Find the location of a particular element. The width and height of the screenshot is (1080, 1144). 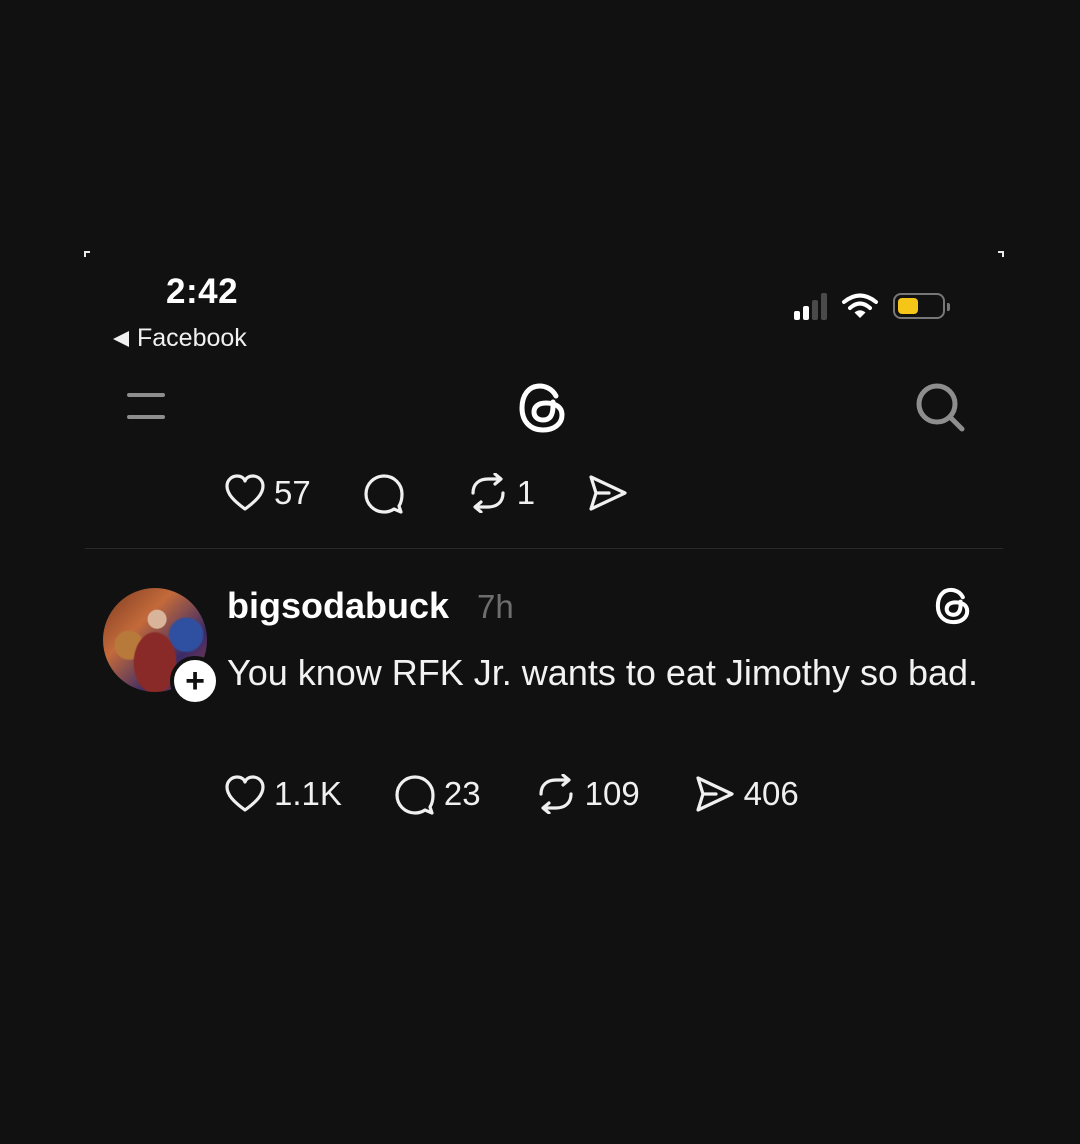

crop-corner-top-right is located at coordinates (1001, 254).